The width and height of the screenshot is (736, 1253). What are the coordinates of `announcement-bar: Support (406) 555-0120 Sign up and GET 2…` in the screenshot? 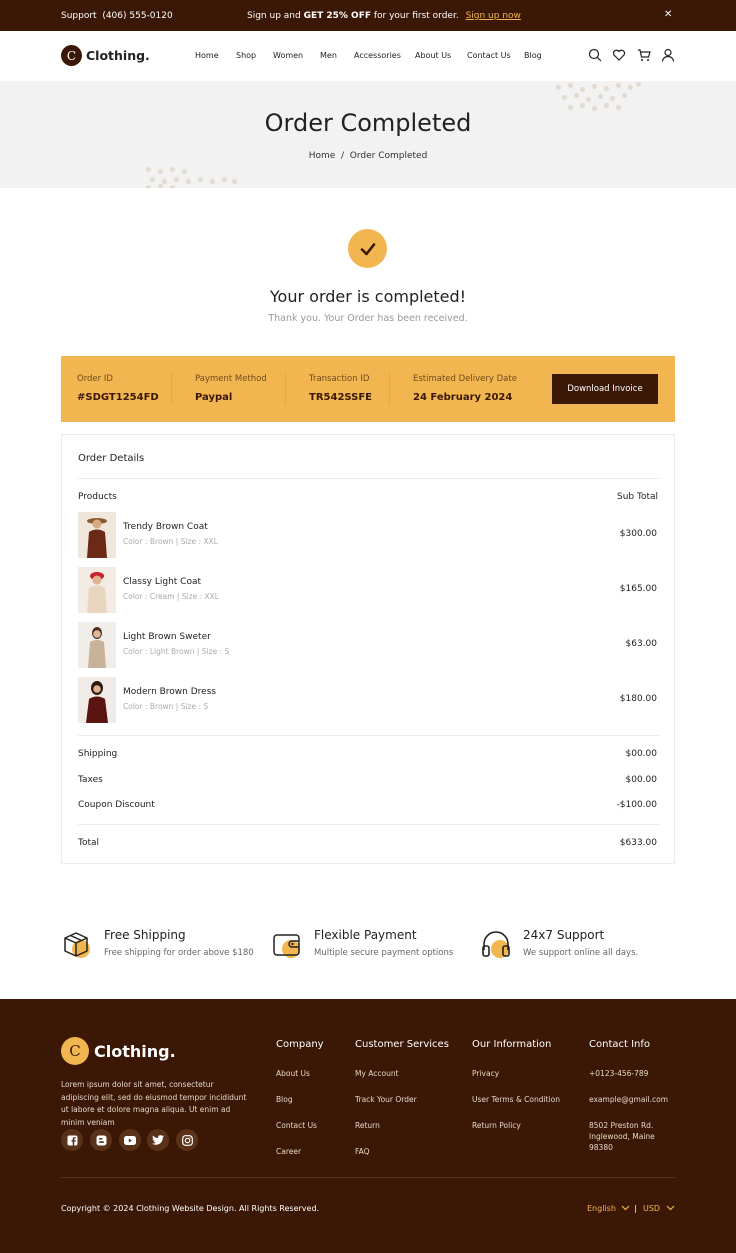 It's located at (368, 15).